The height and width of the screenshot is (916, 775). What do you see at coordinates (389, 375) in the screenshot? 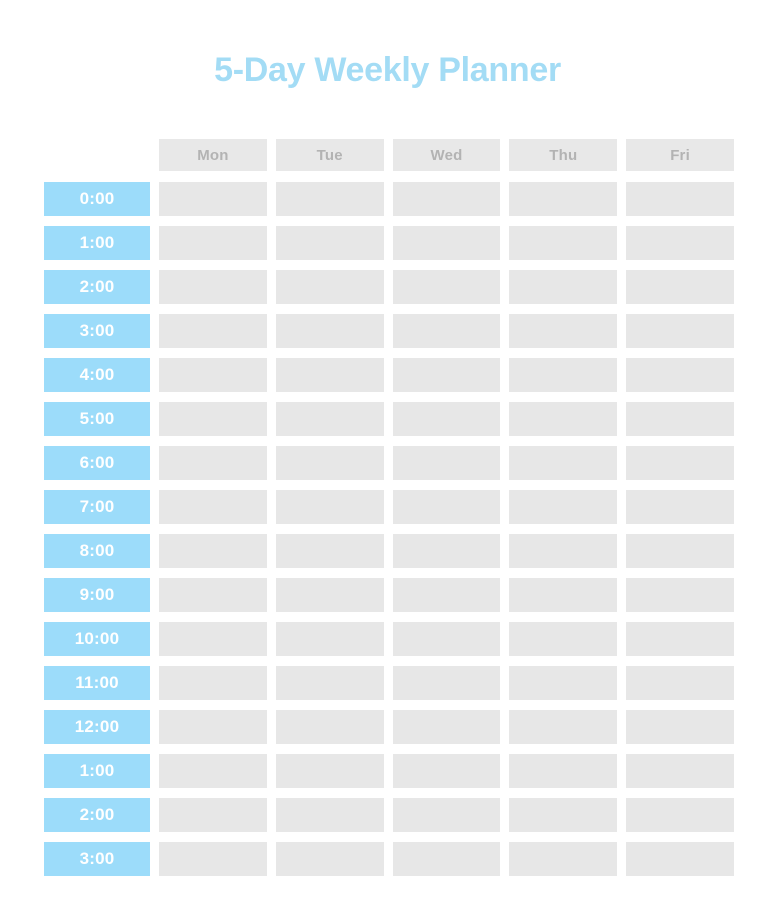
I see `time-row: 4:00` at bounding box center [389, 375].